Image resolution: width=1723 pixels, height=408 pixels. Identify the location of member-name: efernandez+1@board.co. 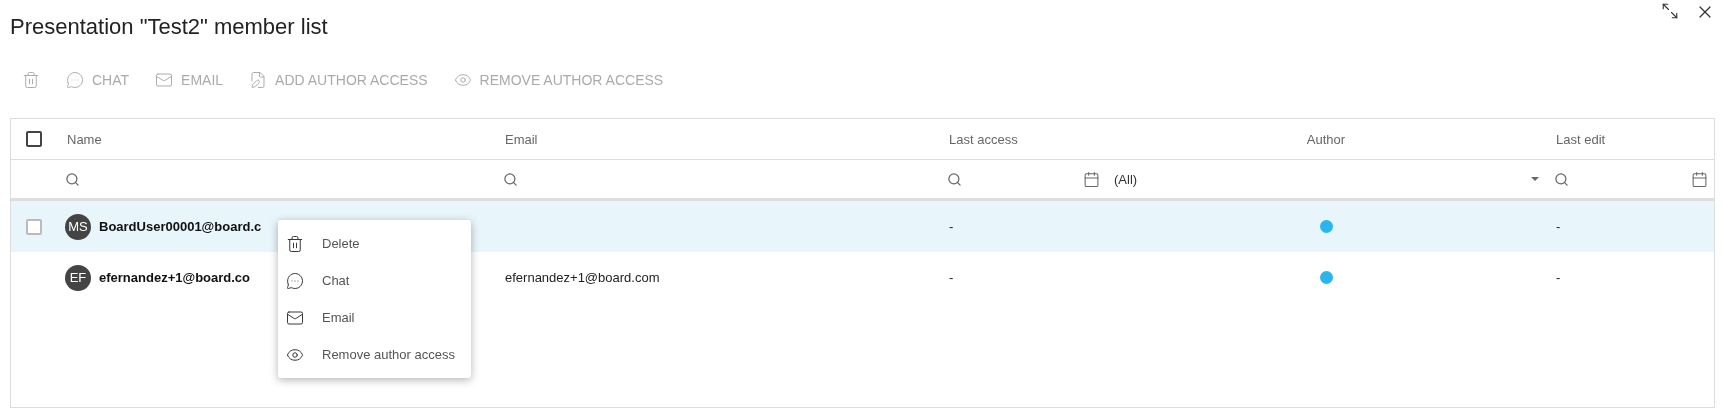
(175, 277).